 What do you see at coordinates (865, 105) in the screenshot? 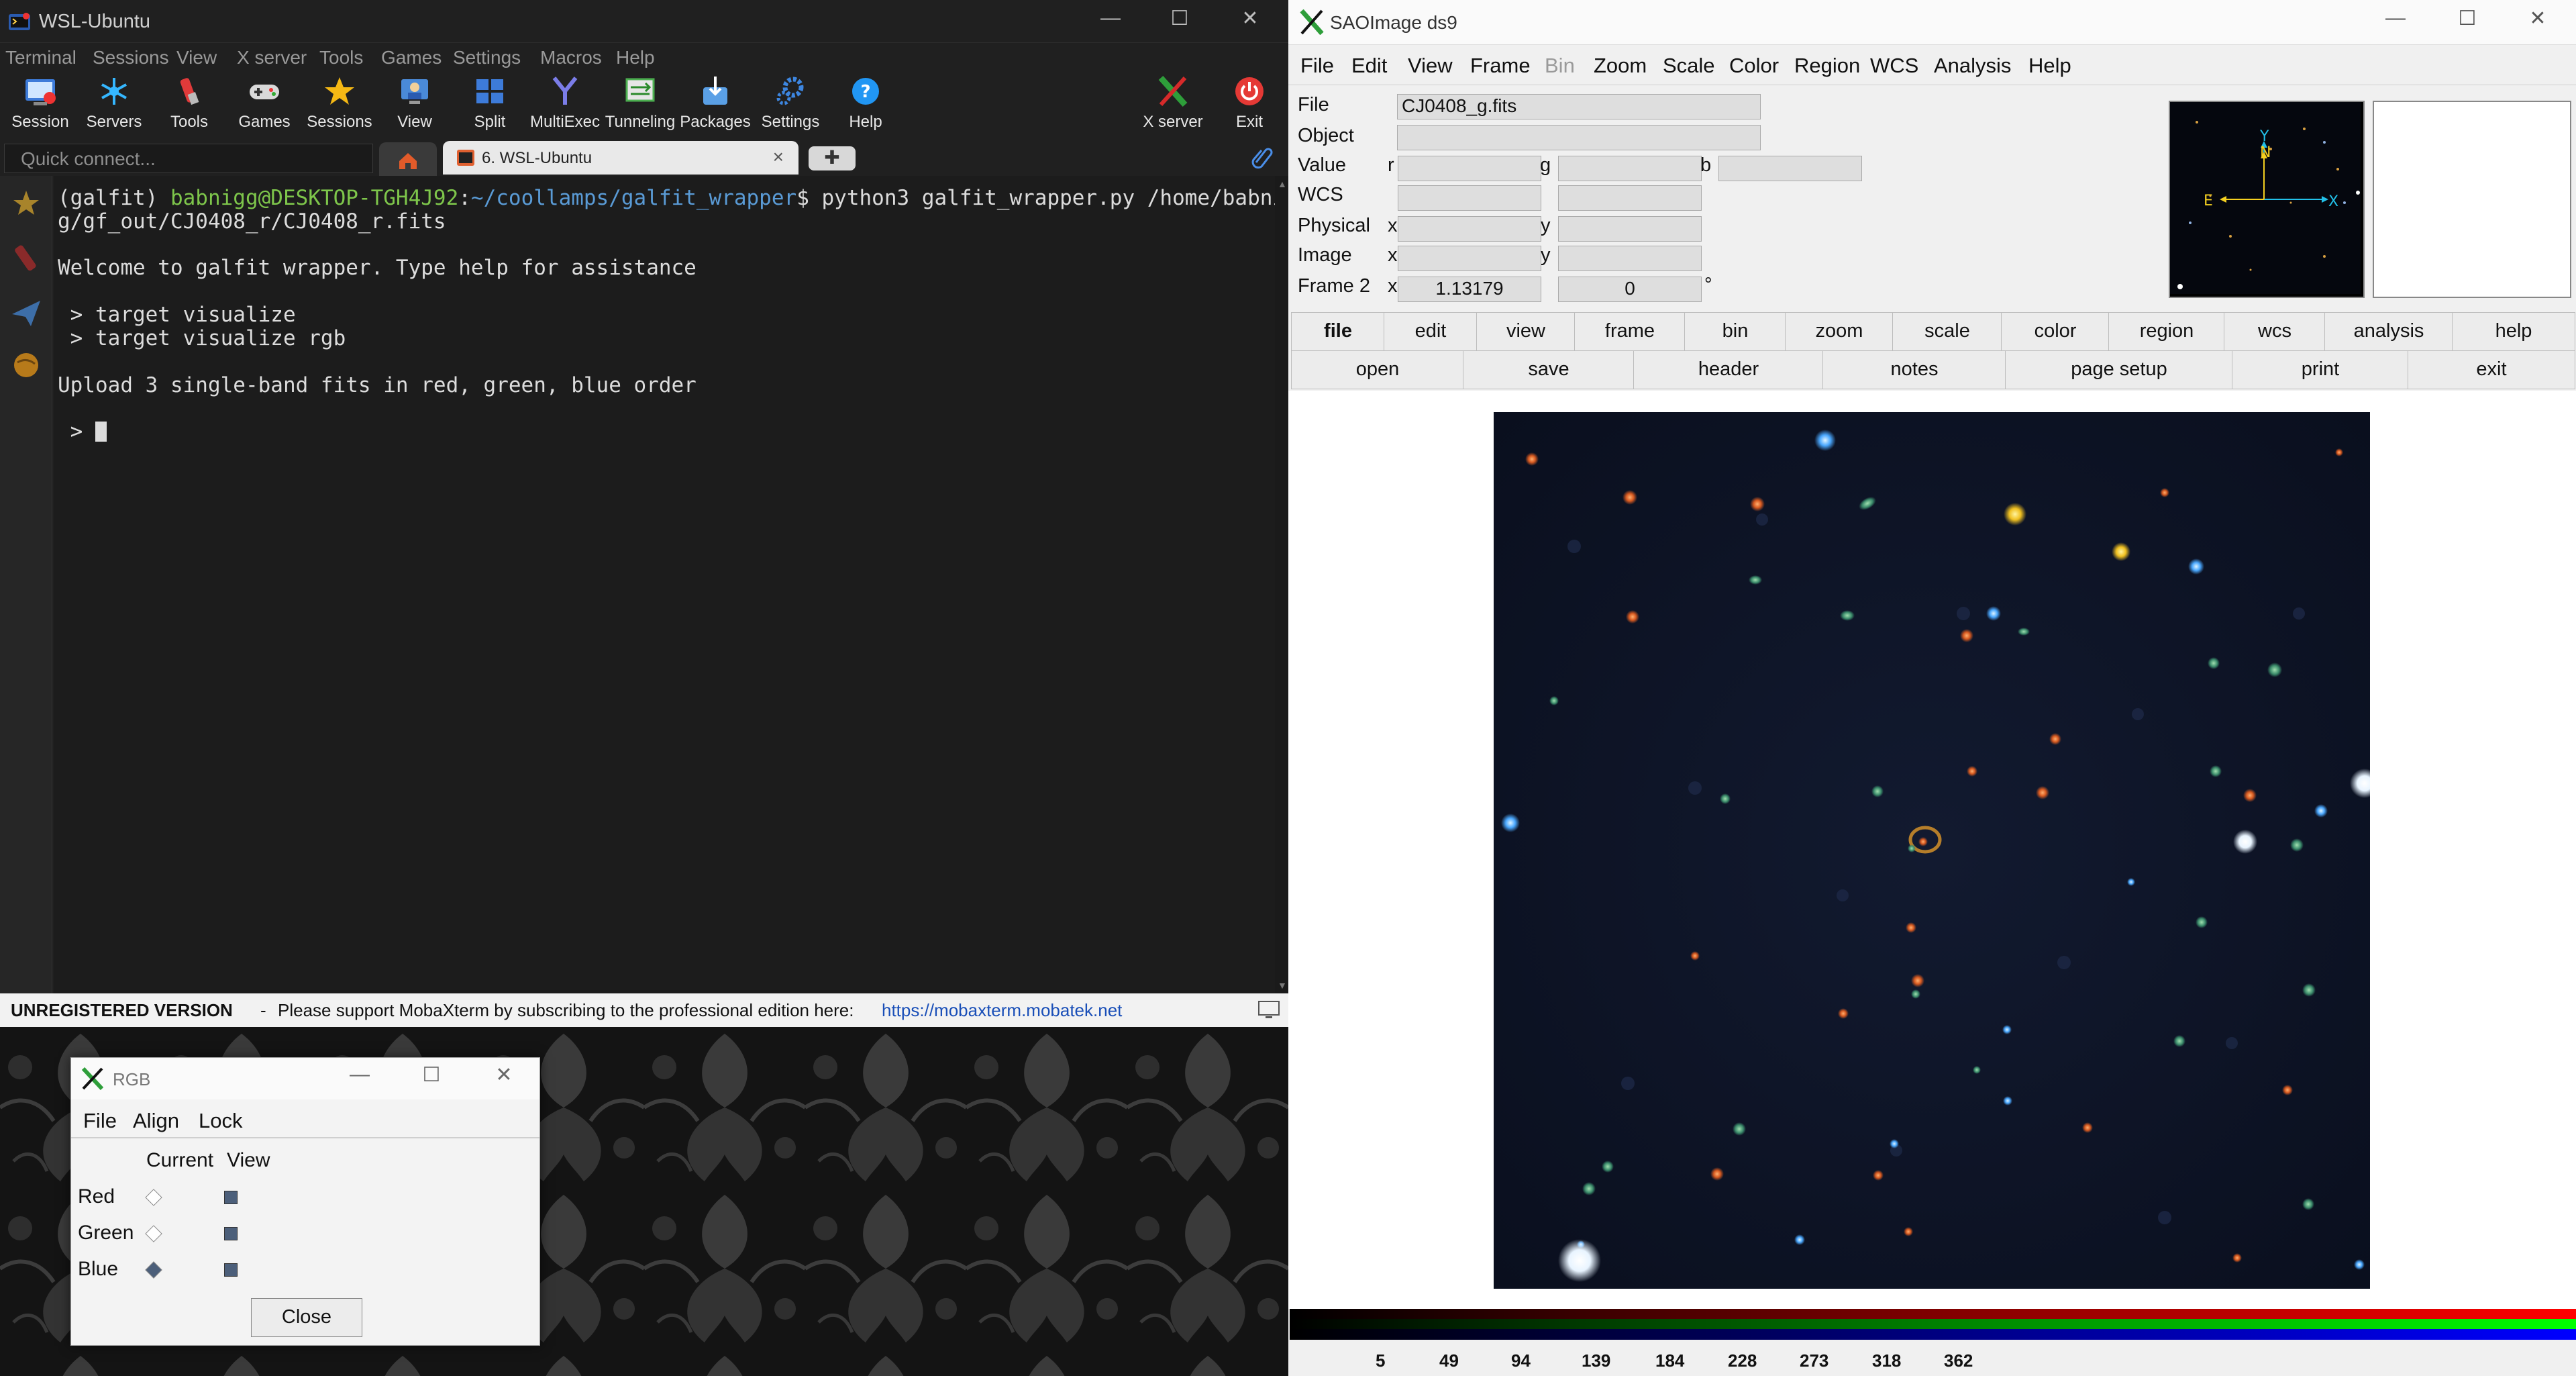
I see `help-button: ? Help` at bounding box center [865, 105].